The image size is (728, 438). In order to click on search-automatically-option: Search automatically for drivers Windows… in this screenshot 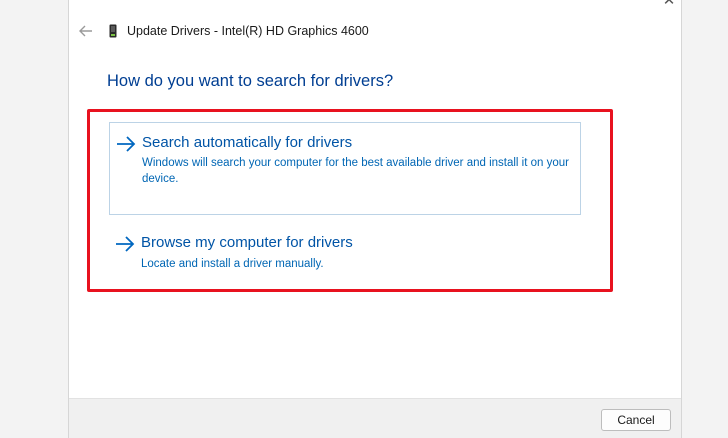, I will do `click(345, 168)`.